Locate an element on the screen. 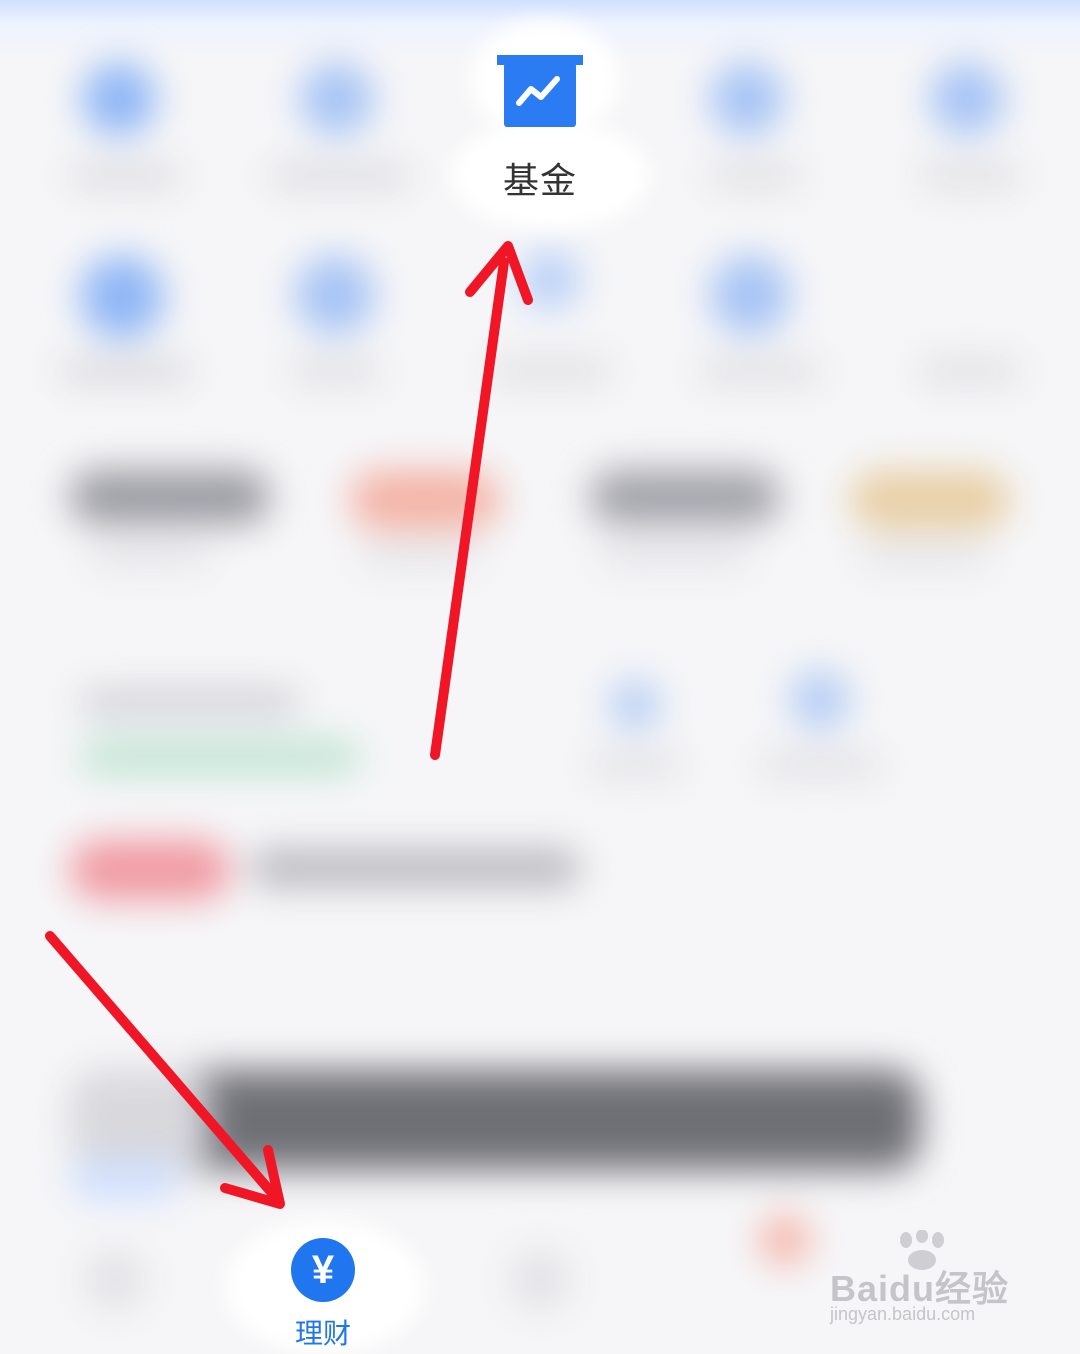 The height and width of the screenshot is (1354, 1080). tab-wealth-label: 理财 is located at coordinates (322, 1333).